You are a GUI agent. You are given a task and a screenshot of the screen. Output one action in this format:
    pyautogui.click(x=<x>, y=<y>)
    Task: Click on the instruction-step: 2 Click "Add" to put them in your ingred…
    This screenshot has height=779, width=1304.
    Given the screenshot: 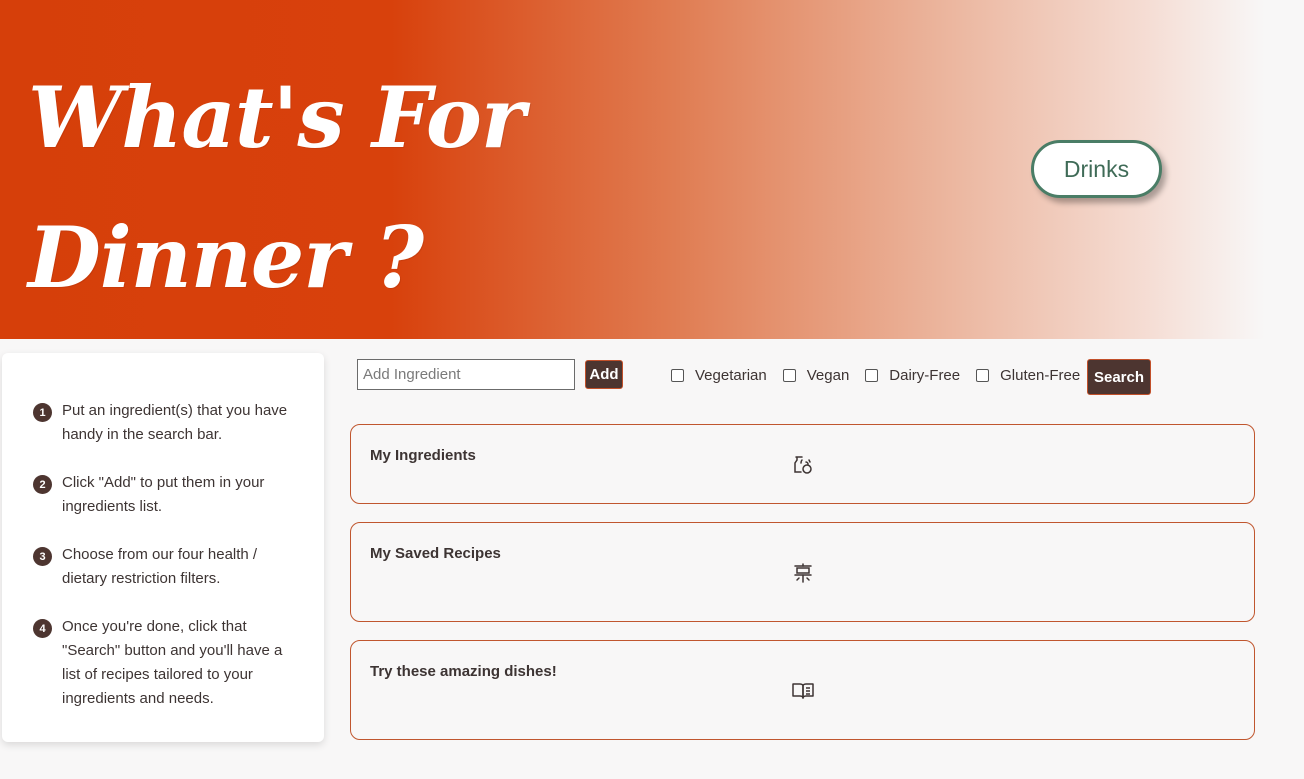 What is the action you would take?
    pyautogui.click(x=163, y=495)
    